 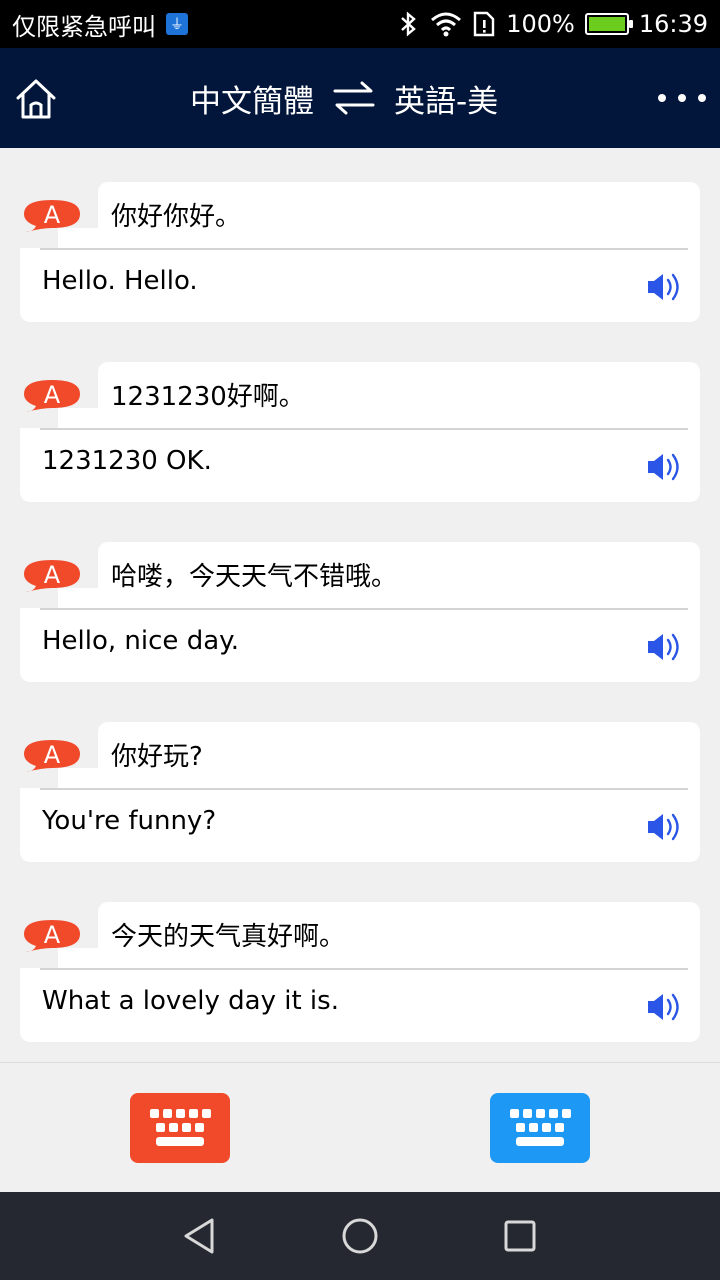 I want to click on system-nav-bar, so click(x=360, y=1236).